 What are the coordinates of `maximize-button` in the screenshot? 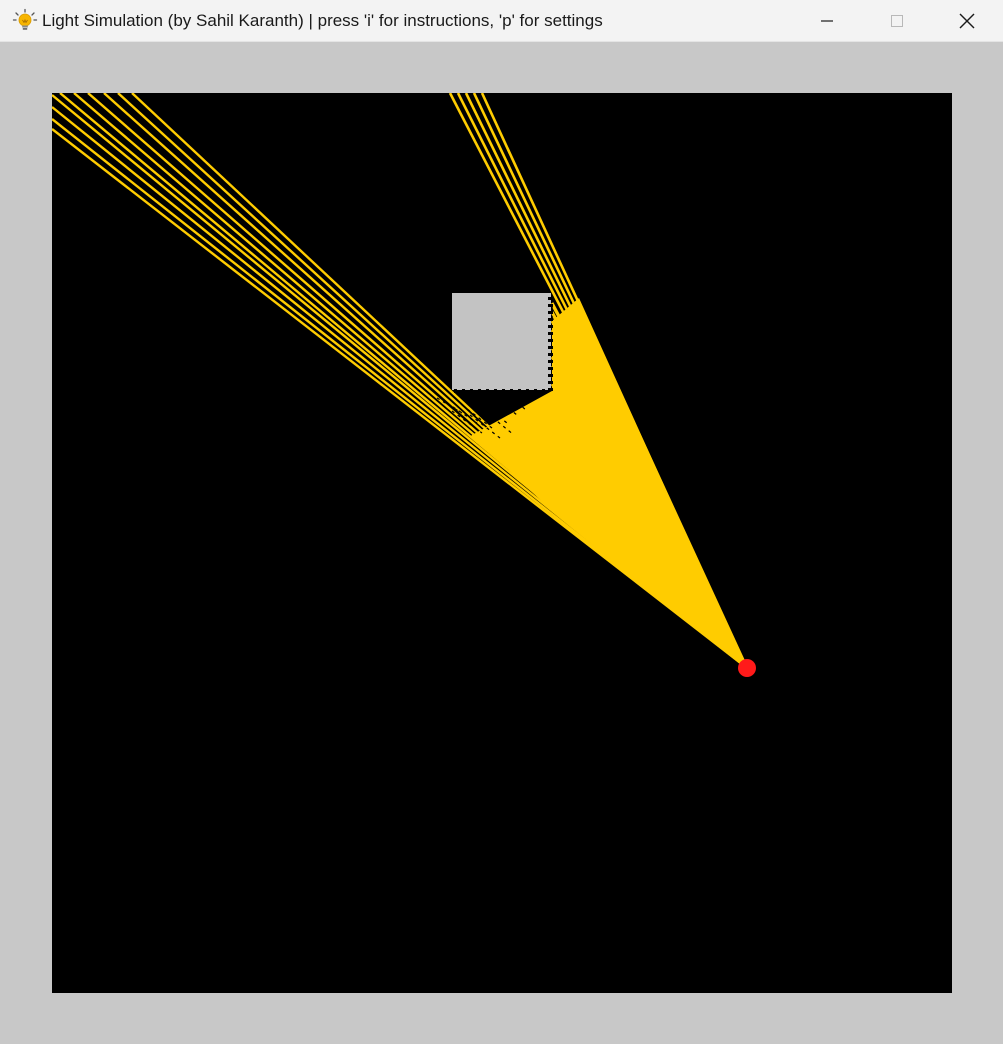 It's located at (897, 21).